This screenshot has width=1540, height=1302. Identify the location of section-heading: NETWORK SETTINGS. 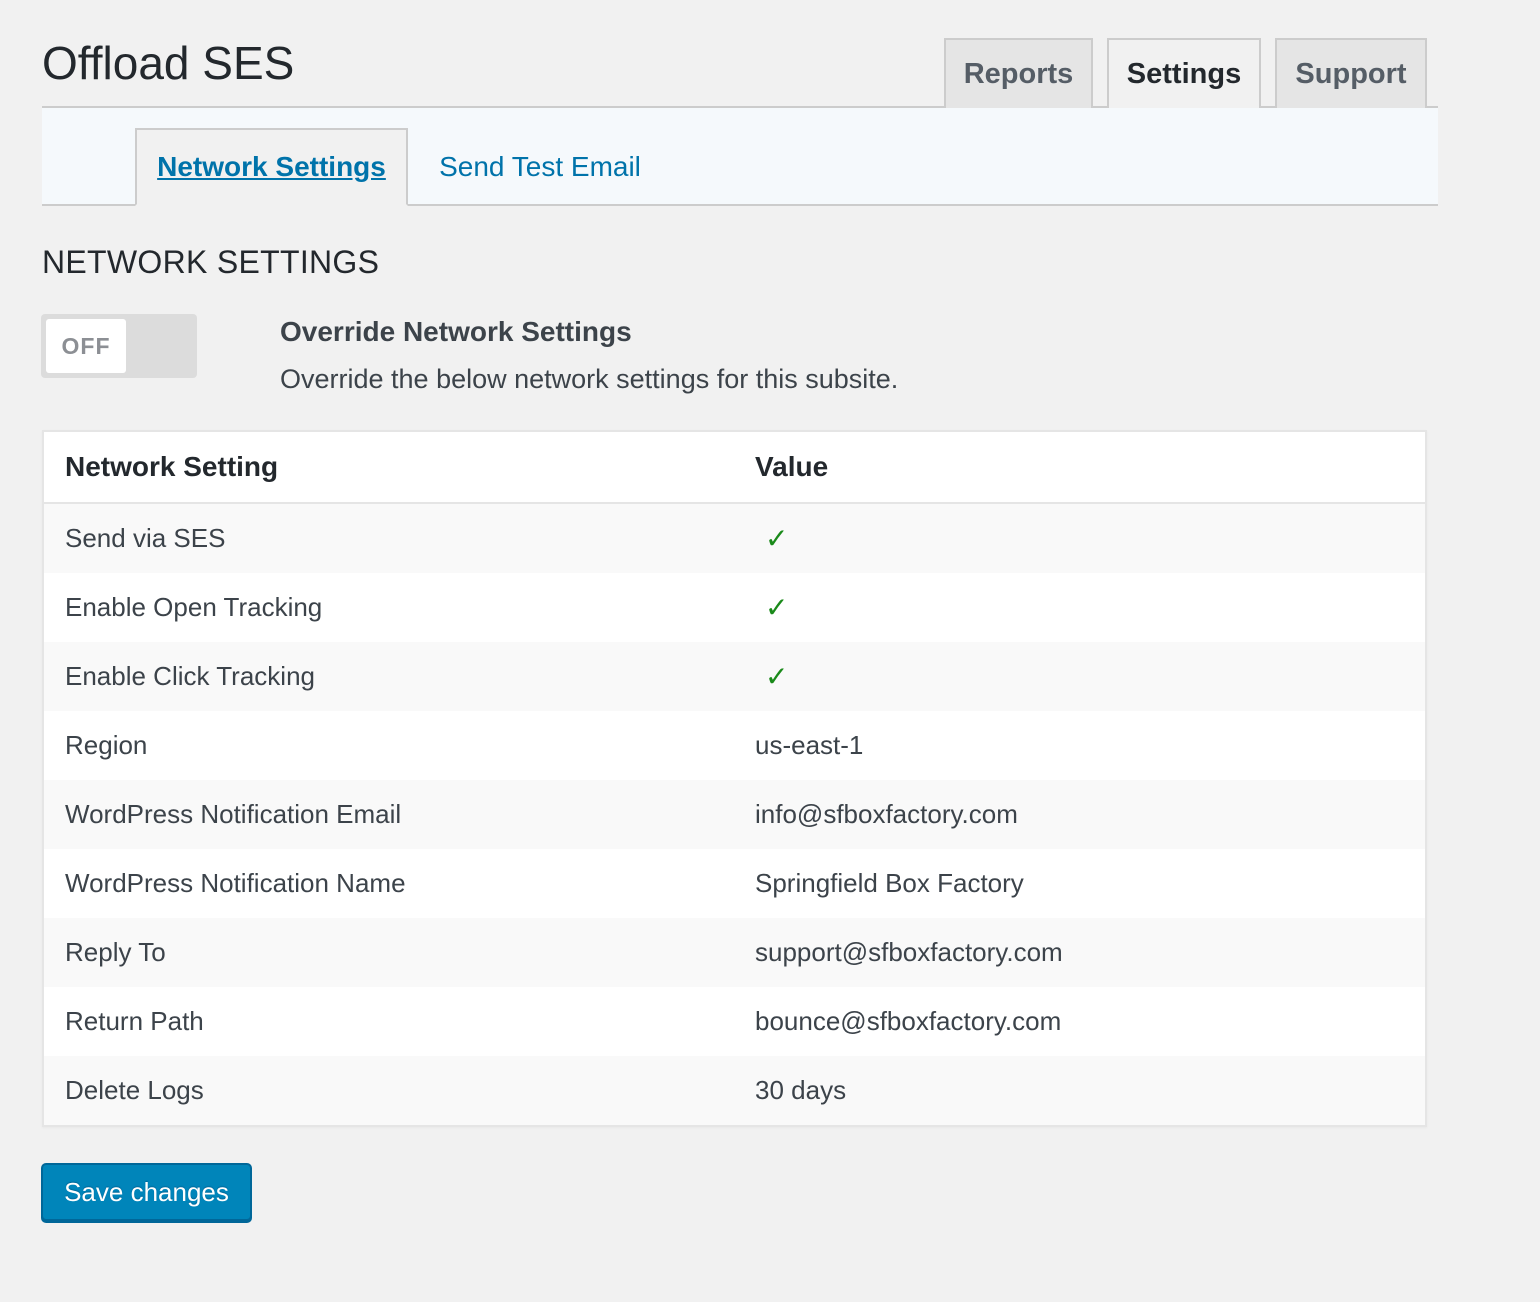
(211, 262).